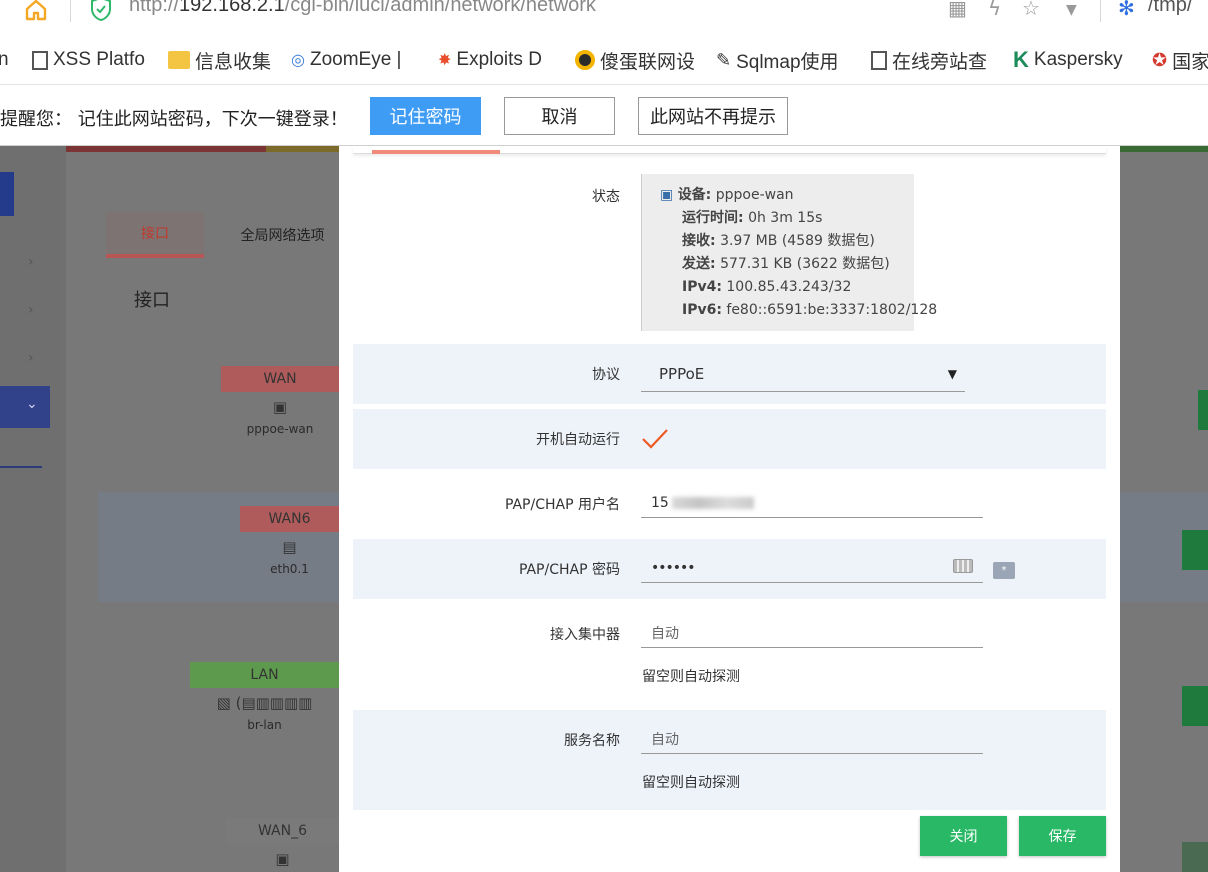 The width and height of the screenshot is (1208, 872). I want to click on status-key: 设备:, so click(694, 195).